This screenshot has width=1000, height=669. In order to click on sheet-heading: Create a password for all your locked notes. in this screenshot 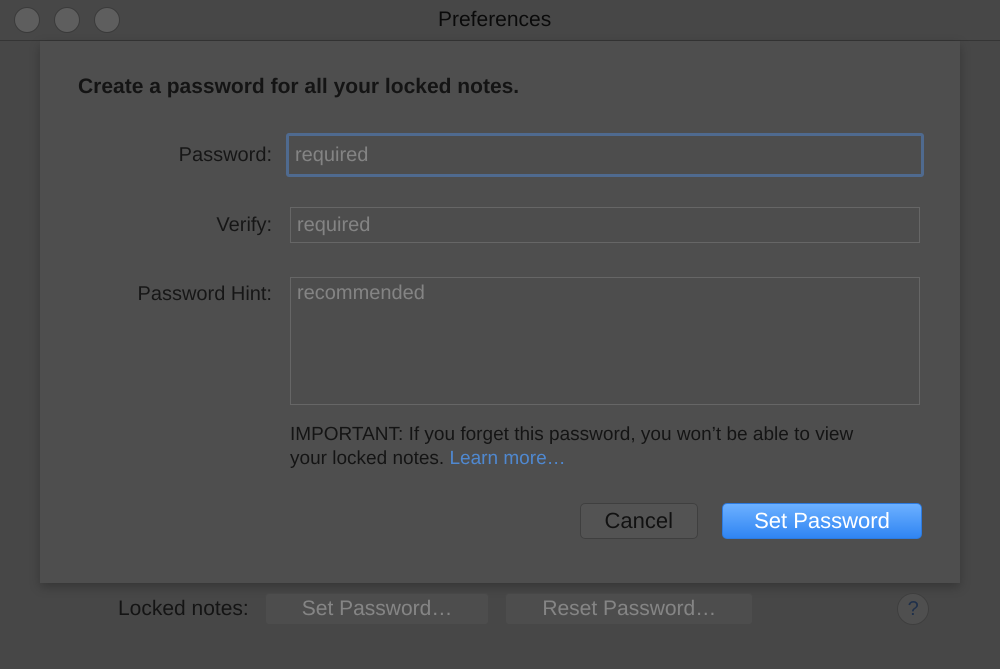, I will do `click(299, 87)`.